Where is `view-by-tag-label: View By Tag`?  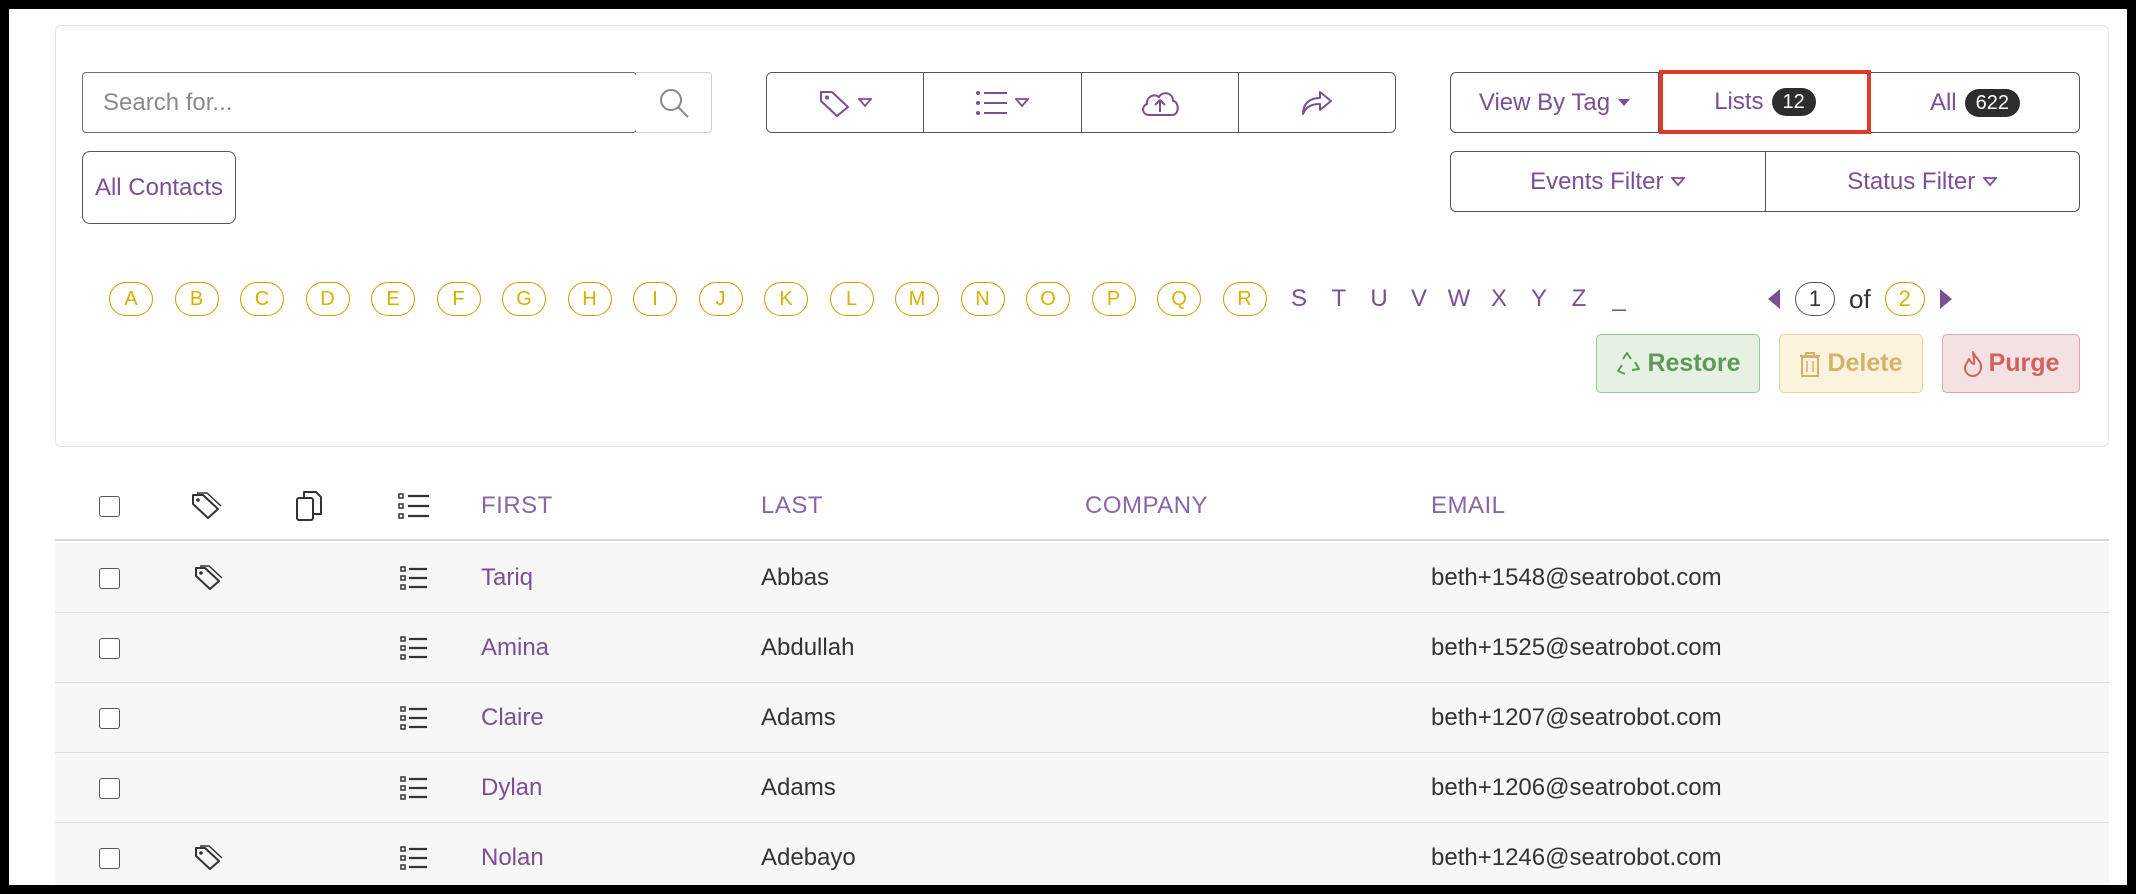
view-by-tag-label: View By Tag is located at coordinates (1544, 102).